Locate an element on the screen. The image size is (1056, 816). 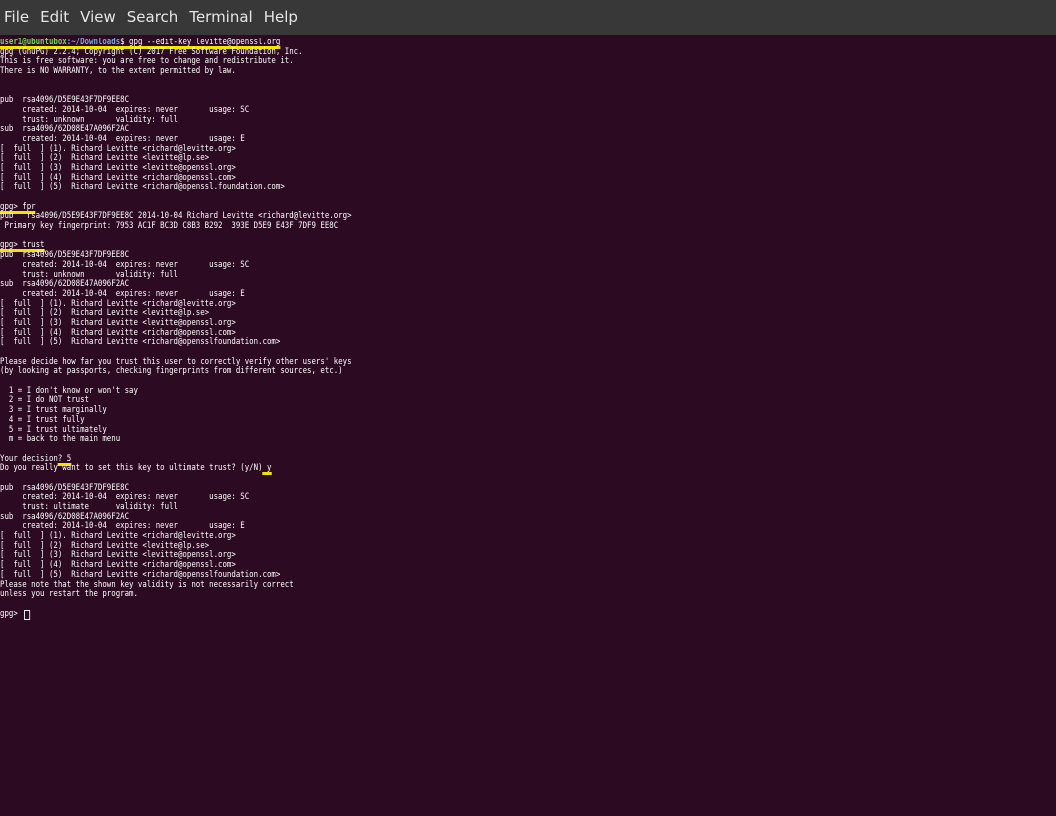
gpg-command: trust is located at coordinates (33, 245).